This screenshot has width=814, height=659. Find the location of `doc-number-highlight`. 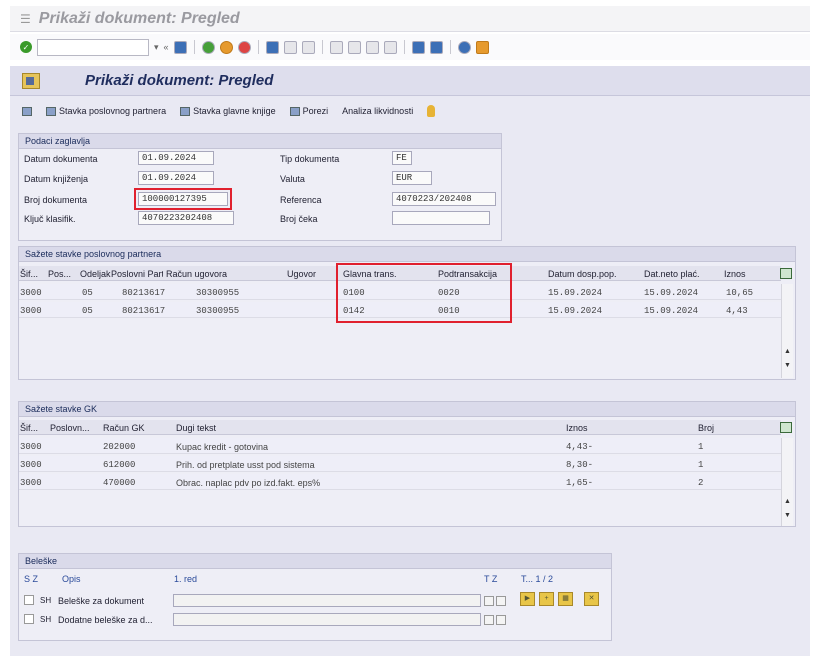

doc-number-highlight is located at coordinates (183, 199).